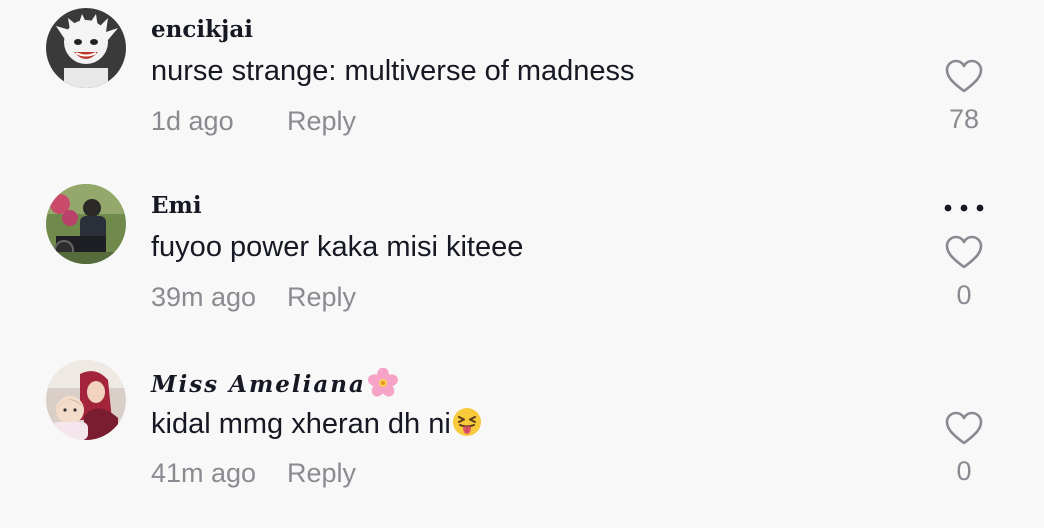 The image size is (1044, 528). What do you see at coordinates (204, 297) in the screenshot?
I see `comment-time: 39m ago` at bounding box center [204, 297].